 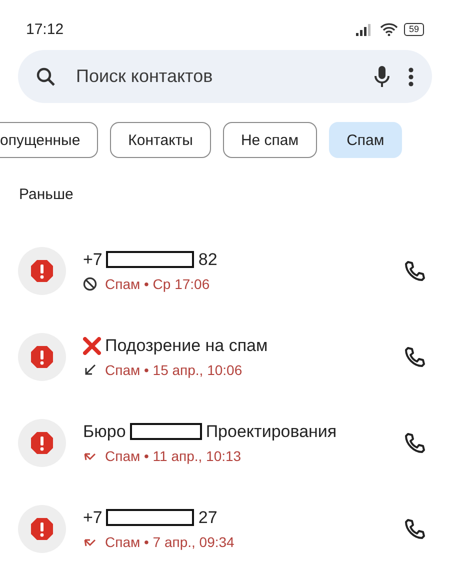 I want to click on call-detail: Спам • Ср 17:06, so click(x=157, y=284).